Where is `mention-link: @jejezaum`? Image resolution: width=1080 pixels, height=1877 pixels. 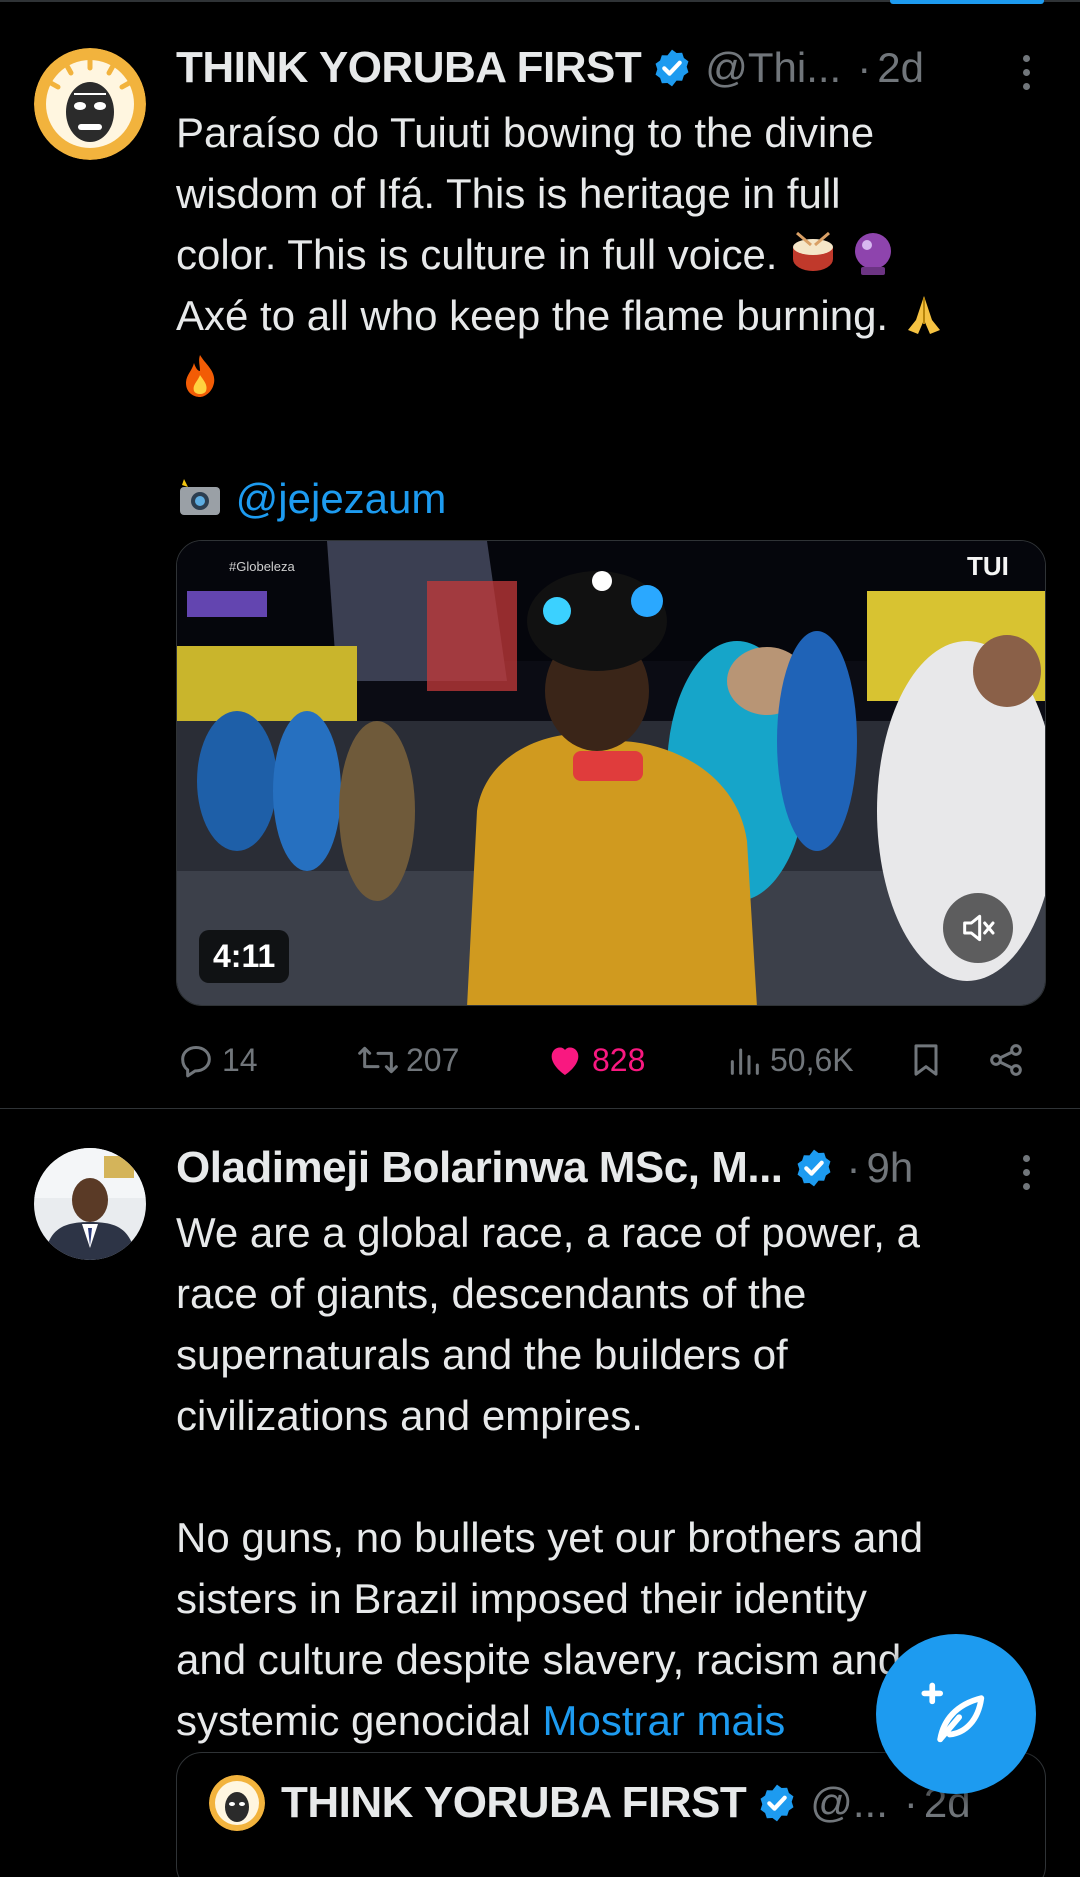 mention-link: @jejezaum is located at coordinates (341, 498).